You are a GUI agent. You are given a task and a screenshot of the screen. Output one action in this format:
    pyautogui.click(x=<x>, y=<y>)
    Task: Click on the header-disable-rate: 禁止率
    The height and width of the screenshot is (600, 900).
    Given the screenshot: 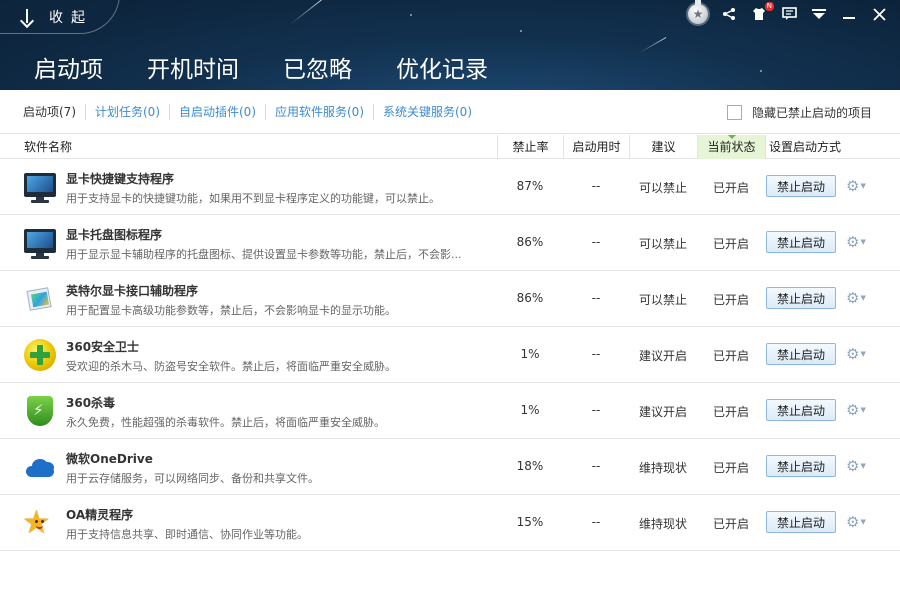 What is the action you would take?
    pyautogui.click(x=530, y=147)
    